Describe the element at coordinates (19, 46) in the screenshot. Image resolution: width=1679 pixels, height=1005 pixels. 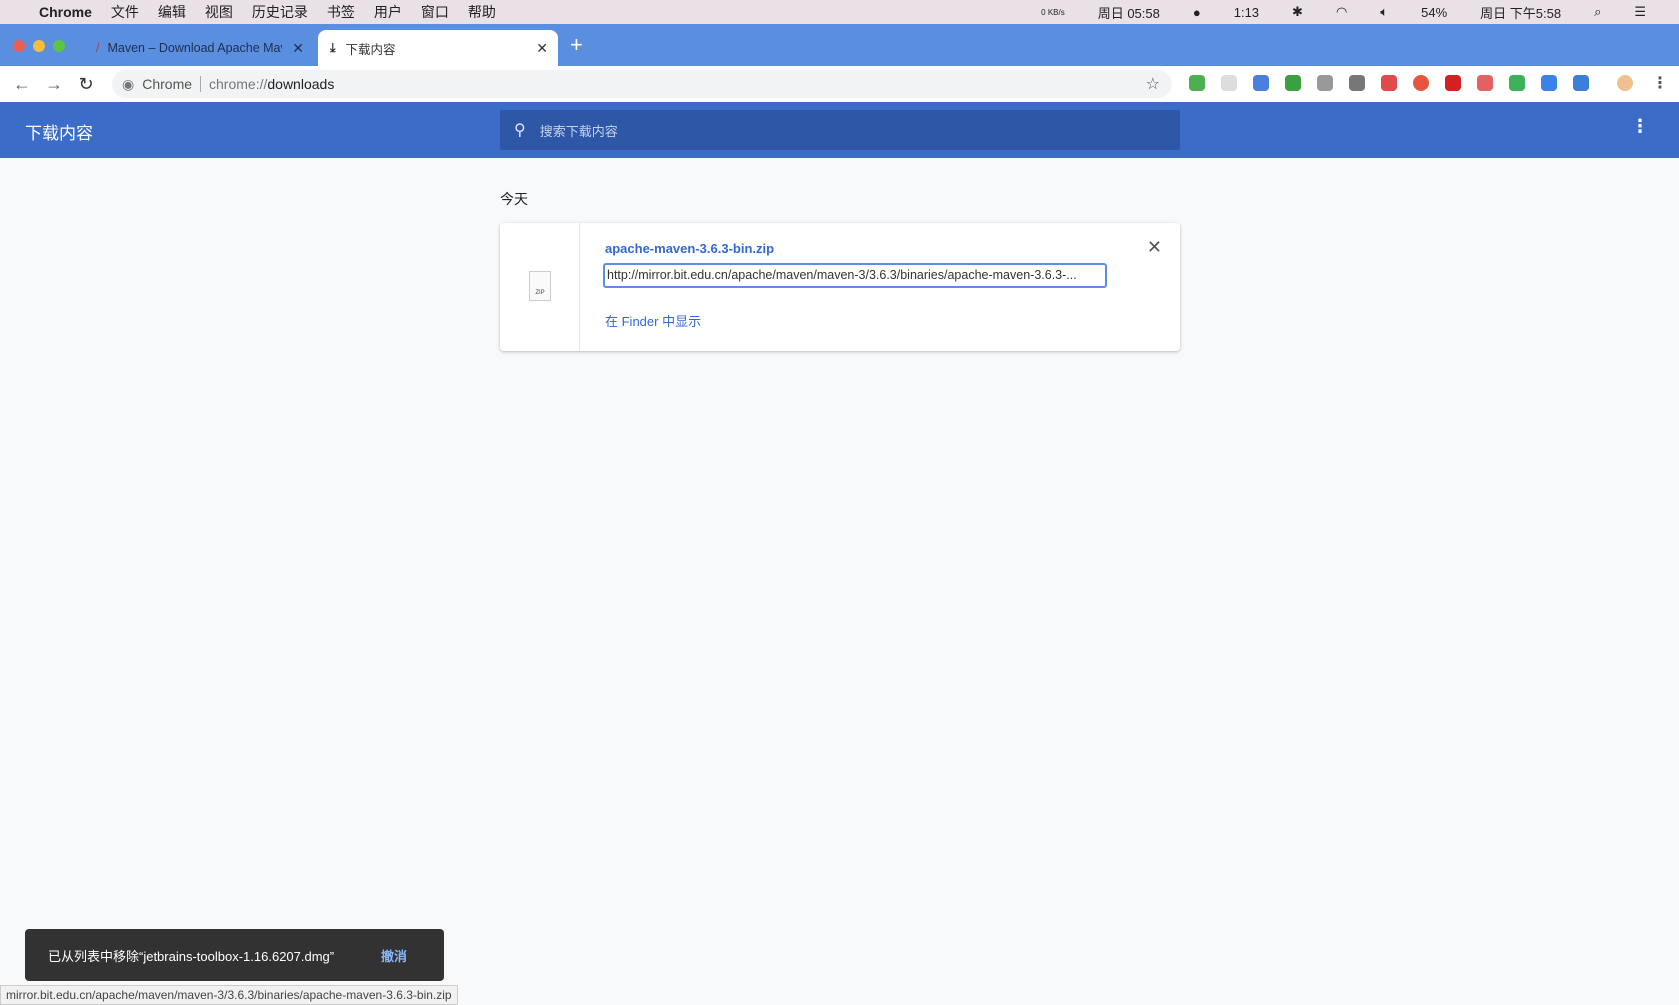
I see `close-window-button` at that location.